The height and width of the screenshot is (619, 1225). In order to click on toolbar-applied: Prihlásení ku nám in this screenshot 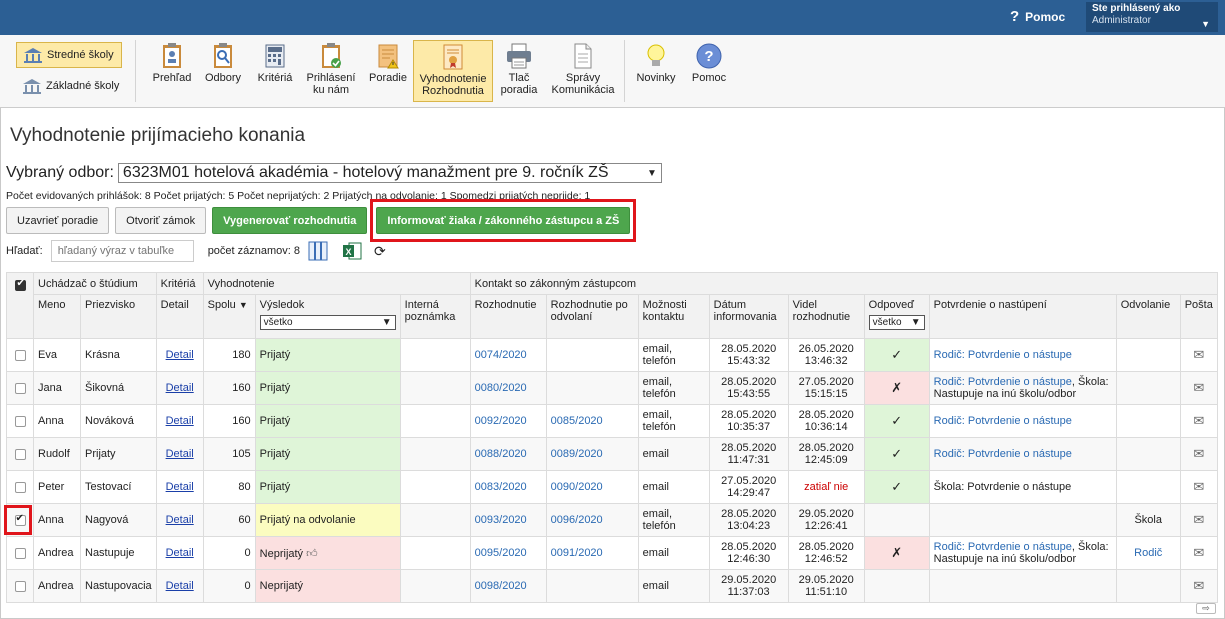, I will do `click(331, 71)`.